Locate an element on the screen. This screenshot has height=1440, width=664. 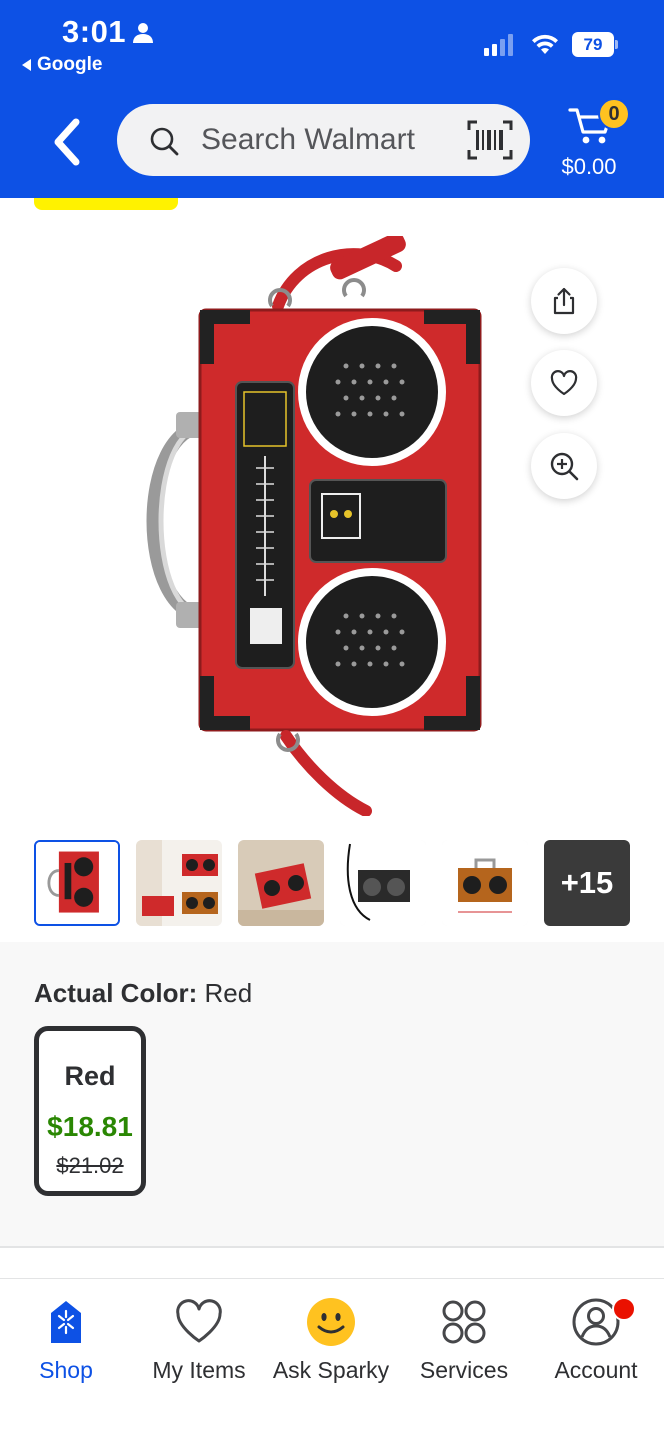
zoom-button is located at coordinates (564, 466).